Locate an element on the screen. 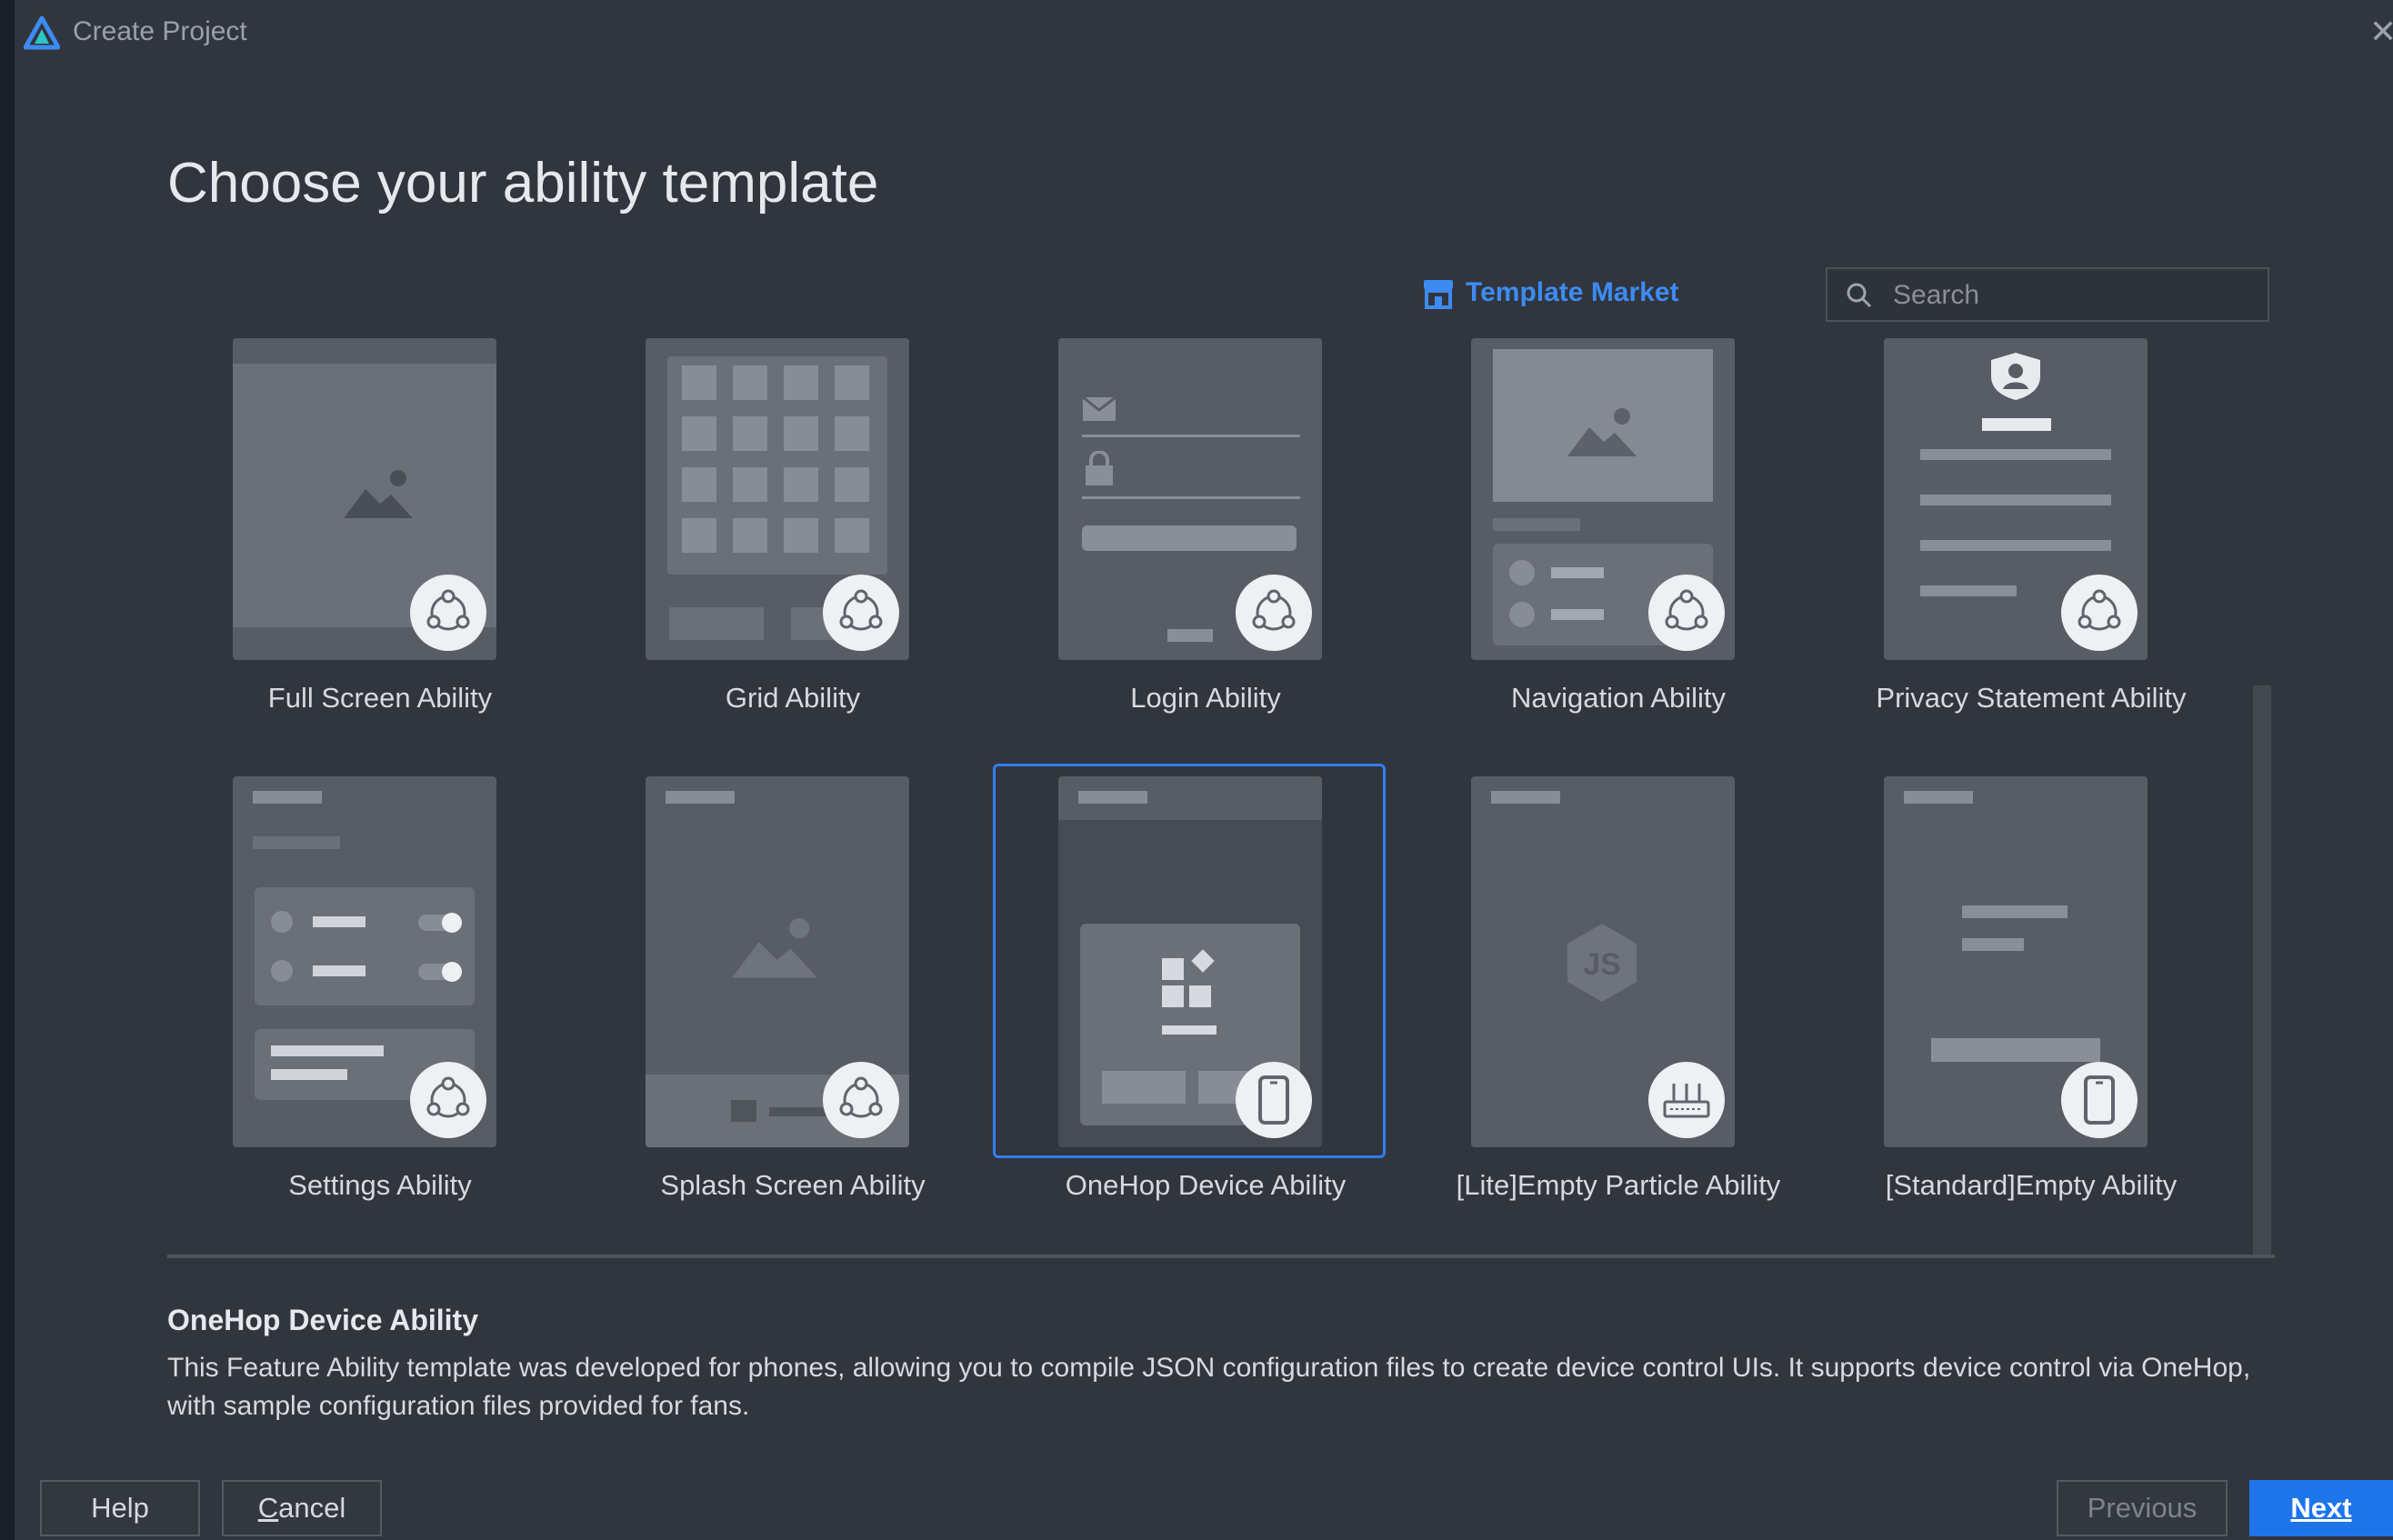 The image size is (2393, 1540). router-icon is located at coordinates (1686, 1100).